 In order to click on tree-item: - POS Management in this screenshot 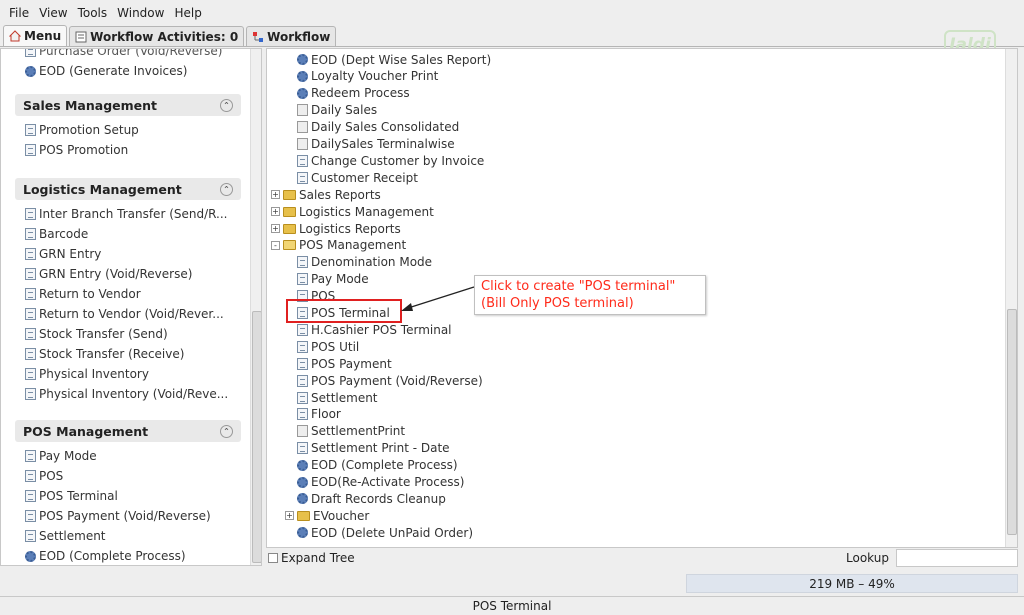, I will do `click(338, 245)`.